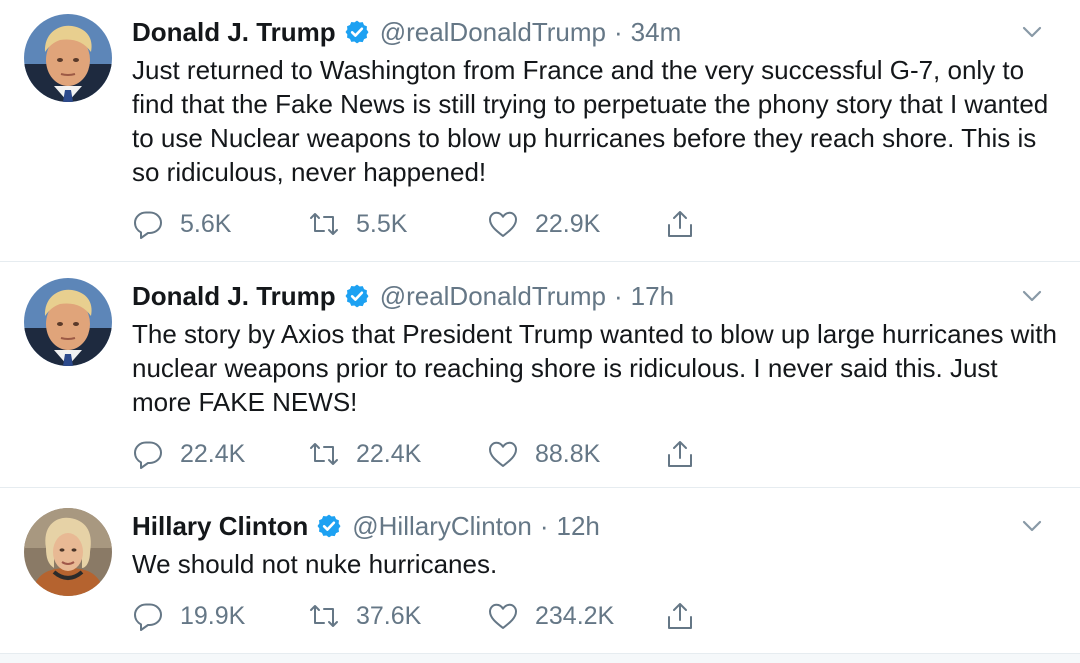 This screenshot has width=1080, height=663. What do you see at coordinates (577, 526) in the screenshot?
I see `timestamp: 12h` at bounding box center [577, 526].